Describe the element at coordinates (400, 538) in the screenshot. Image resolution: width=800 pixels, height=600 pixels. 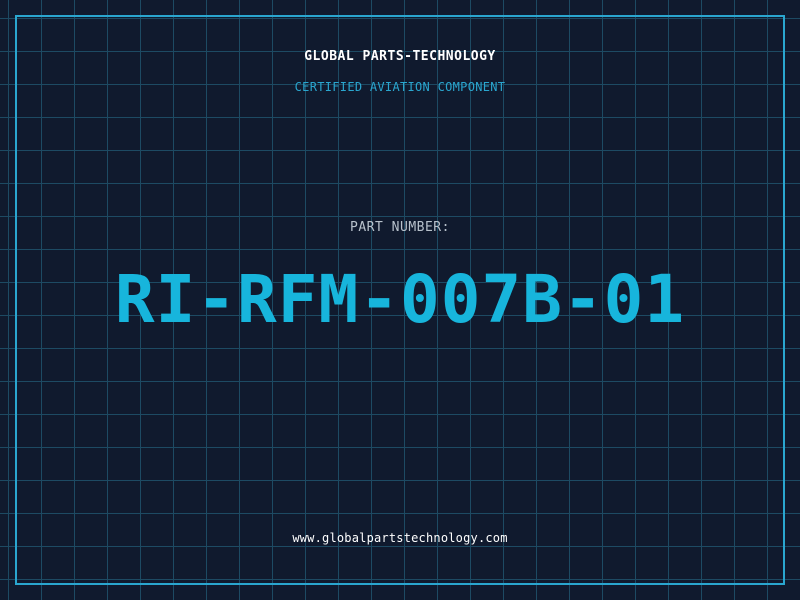
I see `website-url: www.globalpartstechnology.com` at that location.